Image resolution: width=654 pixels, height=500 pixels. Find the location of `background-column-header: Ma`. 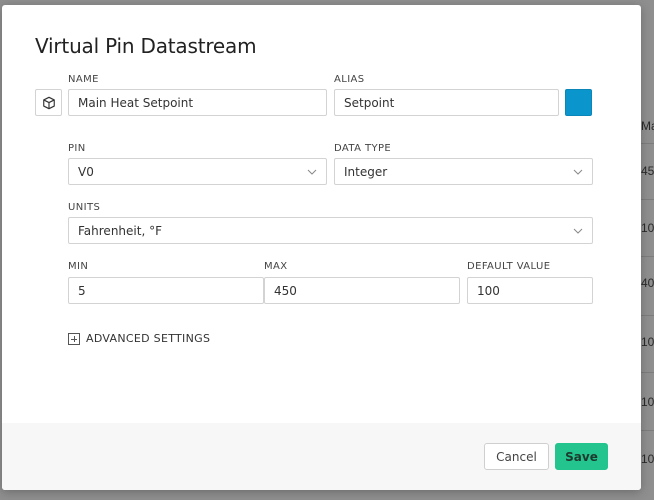

background-column-header: Ma is located at coordinates (647, 126).